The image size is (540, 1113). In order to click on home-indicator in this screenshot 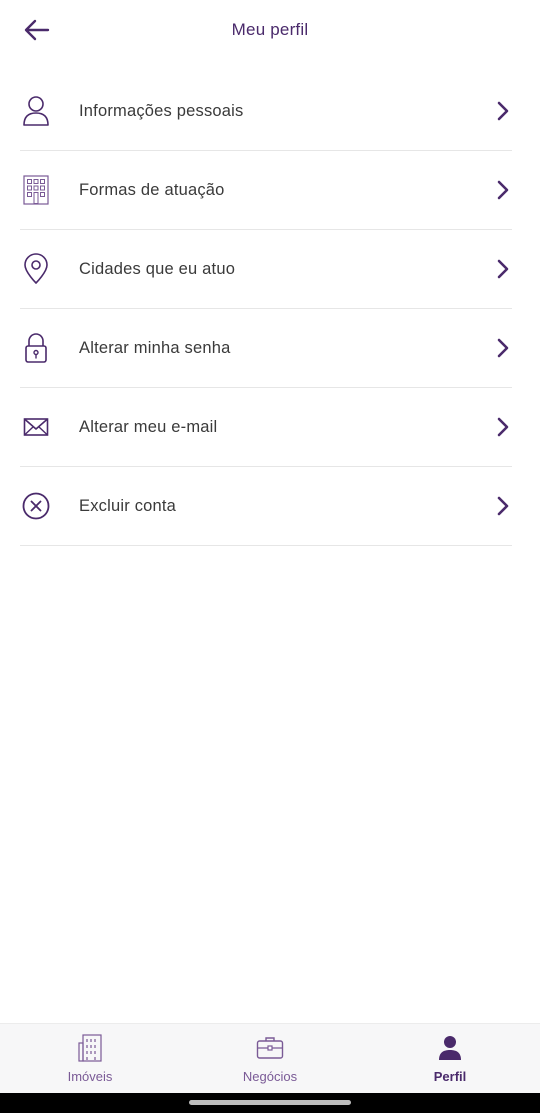, I will do `click(270, 1102)`.